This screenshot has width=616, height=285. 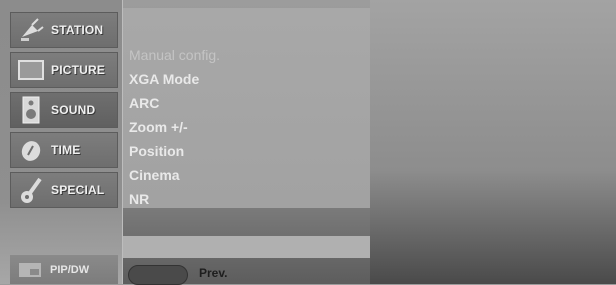 What do you see at coordinates (246, 247) in the screenshot?
I see `menu-footer-bar` at bounding box center [246, 247].